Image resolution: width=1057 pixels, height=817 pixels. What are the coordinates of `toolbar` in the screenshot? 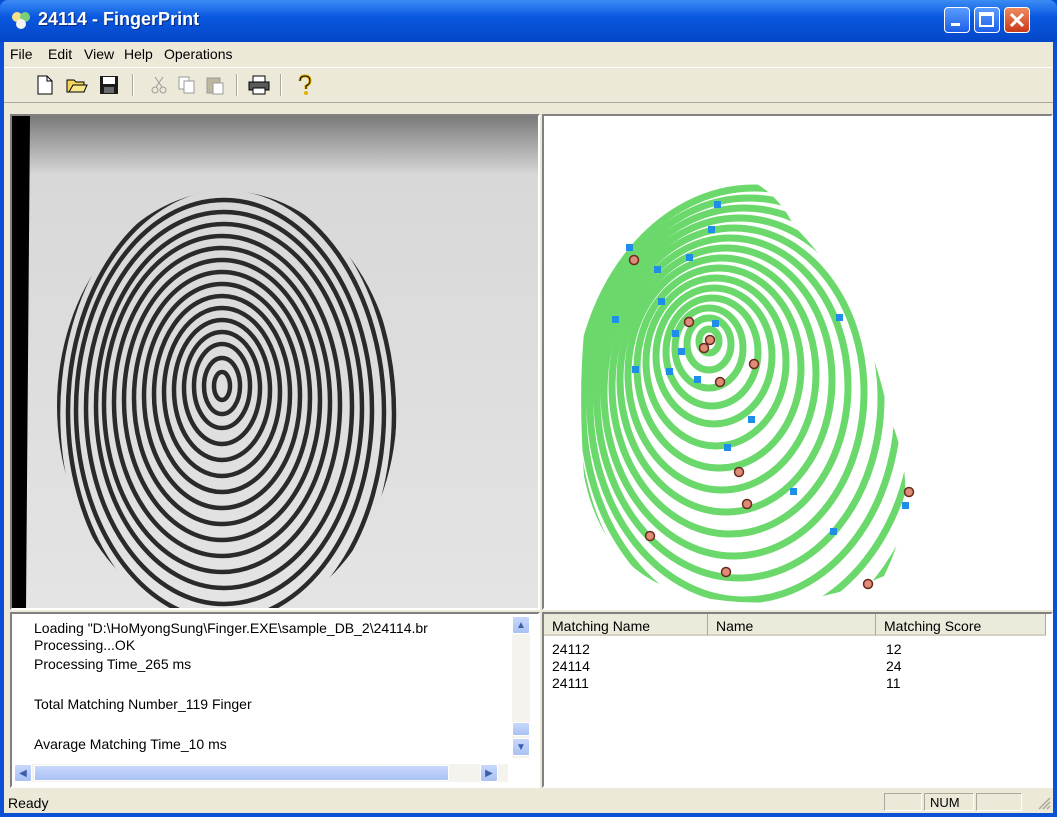 It's located at (528, 85).